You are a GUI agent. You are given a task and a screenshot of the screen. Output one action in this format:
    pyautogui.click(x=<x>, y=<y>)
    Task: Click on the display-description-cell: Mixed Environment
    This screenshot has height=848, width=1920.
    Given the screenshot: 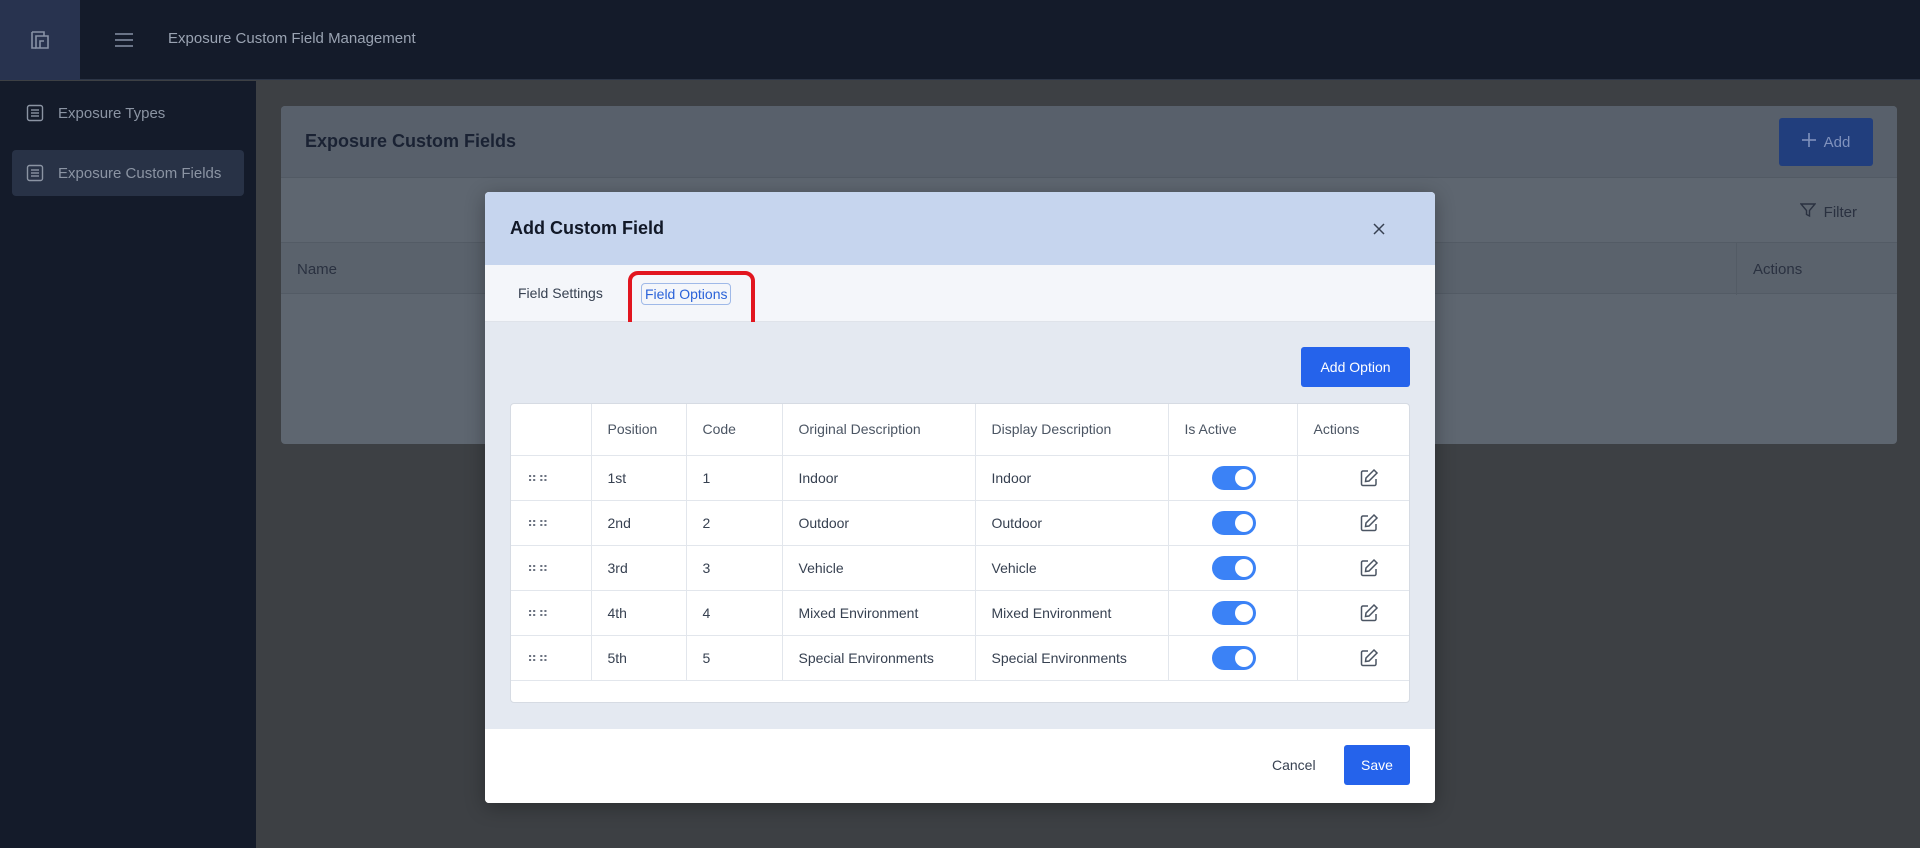 What is the action you would take?
    pyautogui.click(x=1072, y=613)
    